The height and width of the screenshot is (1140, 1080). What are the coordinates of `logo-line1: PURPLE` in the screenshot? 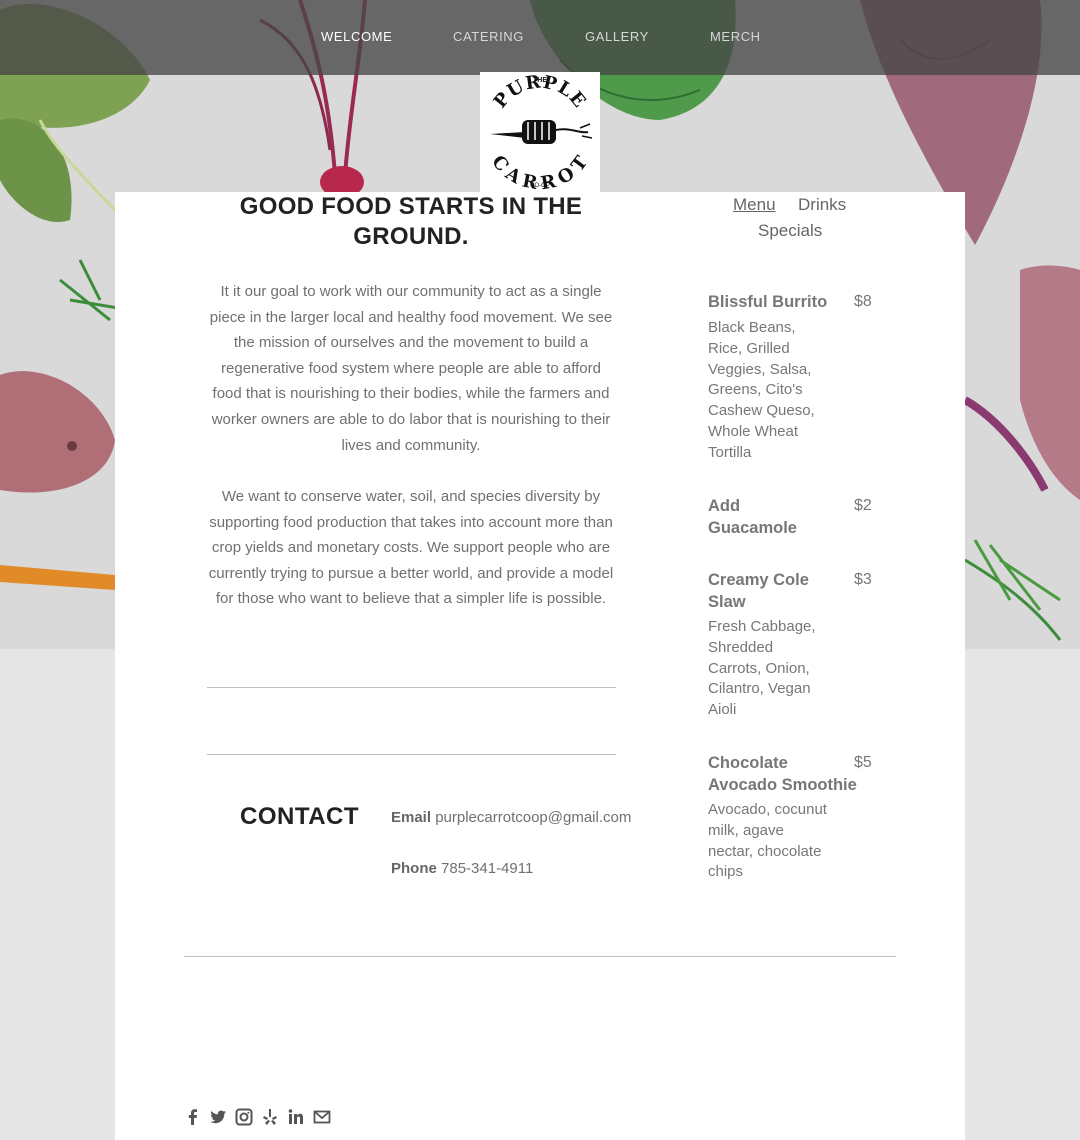 It's located at (539, 91).